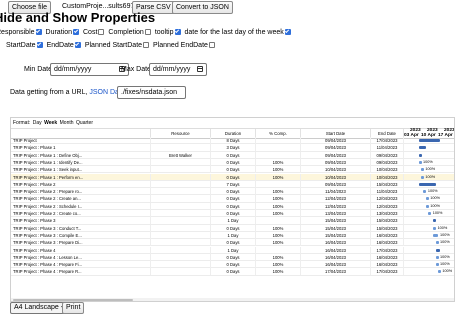 The width and height of the screenshot is (474, 331). I want to click on property-option-label: StartDate, so click(21, 45).